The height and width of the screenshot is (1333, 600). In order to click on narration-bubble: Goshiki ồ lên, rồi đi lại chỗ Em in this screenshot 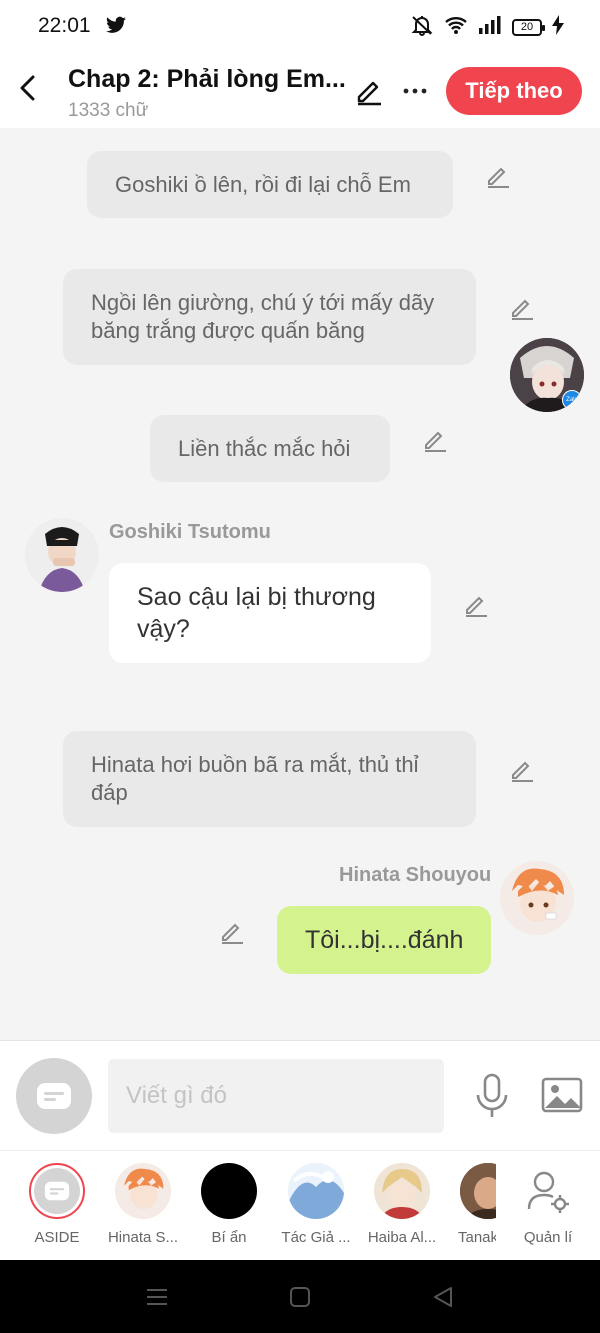, I will do `click(270, 184)`.